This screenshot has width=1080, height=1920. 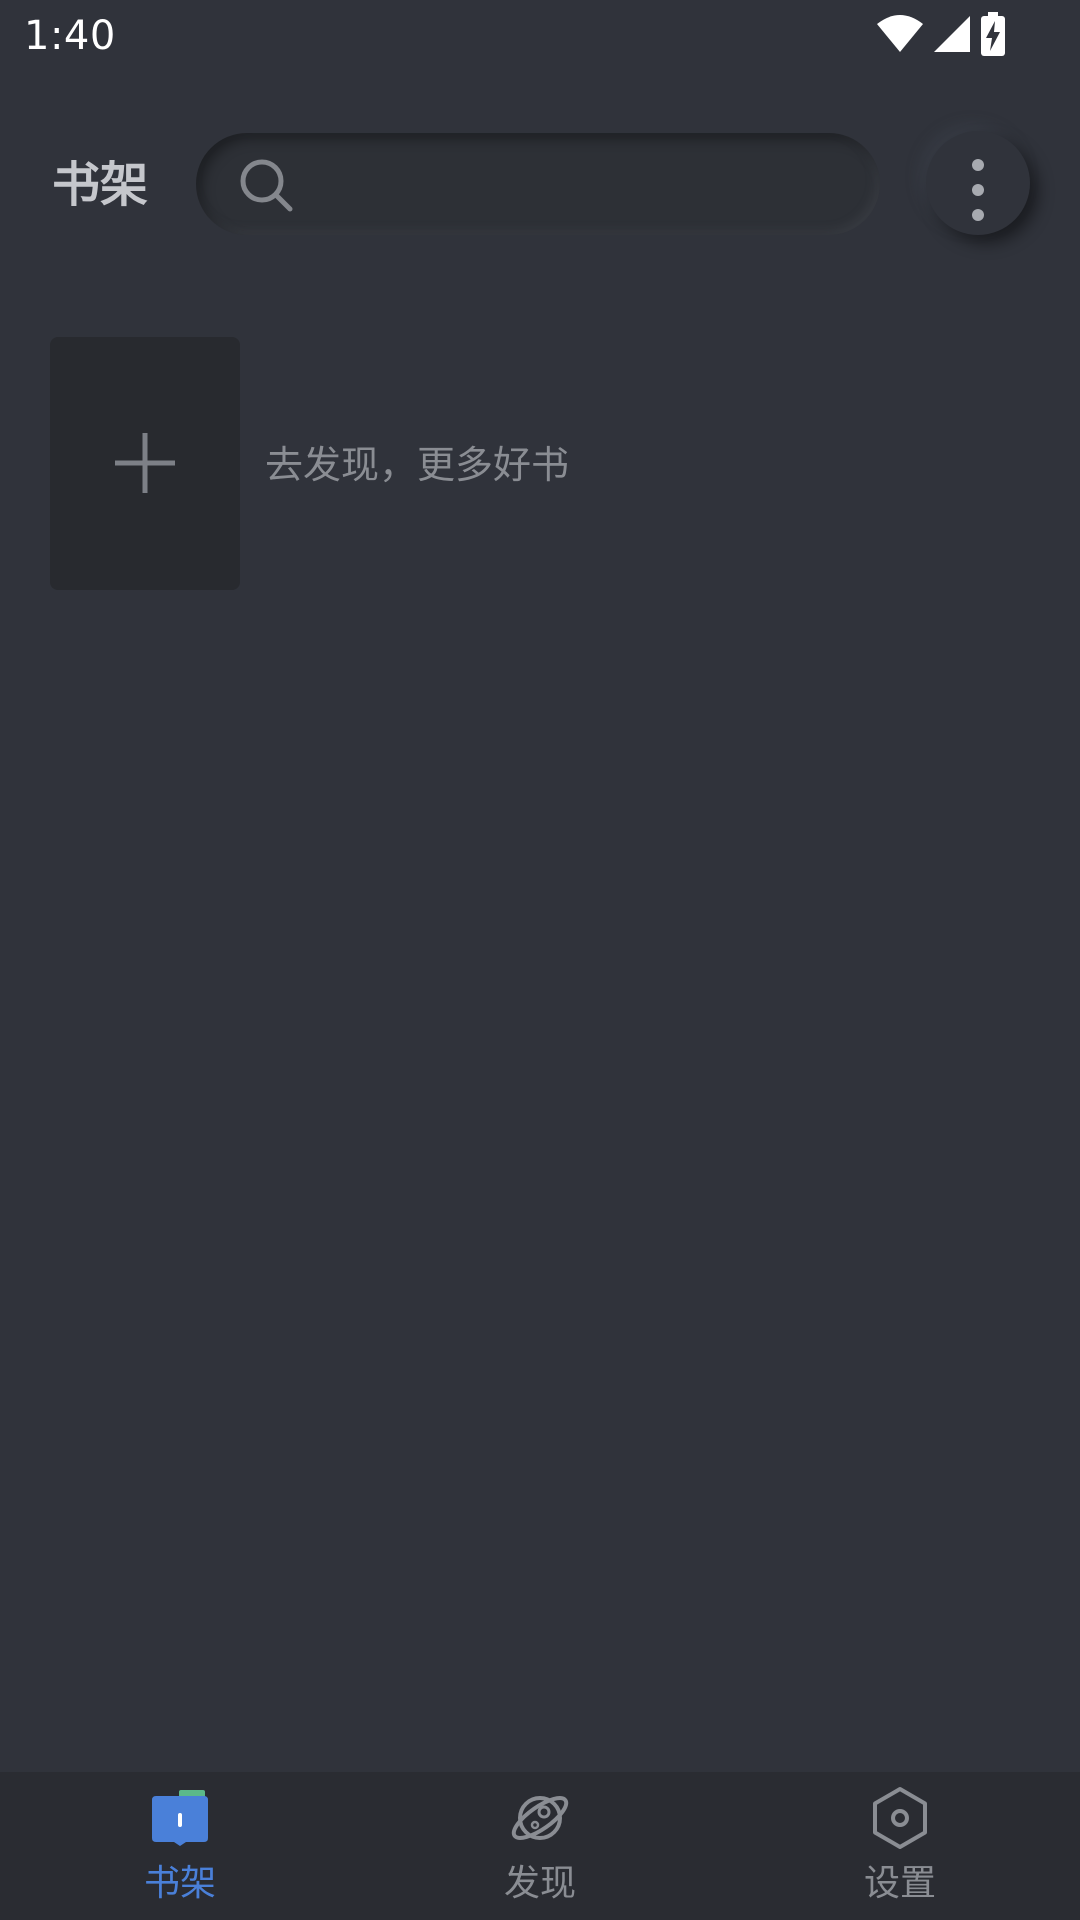 I want to click on status-bar: 1:40, so click(x=540, y=36).